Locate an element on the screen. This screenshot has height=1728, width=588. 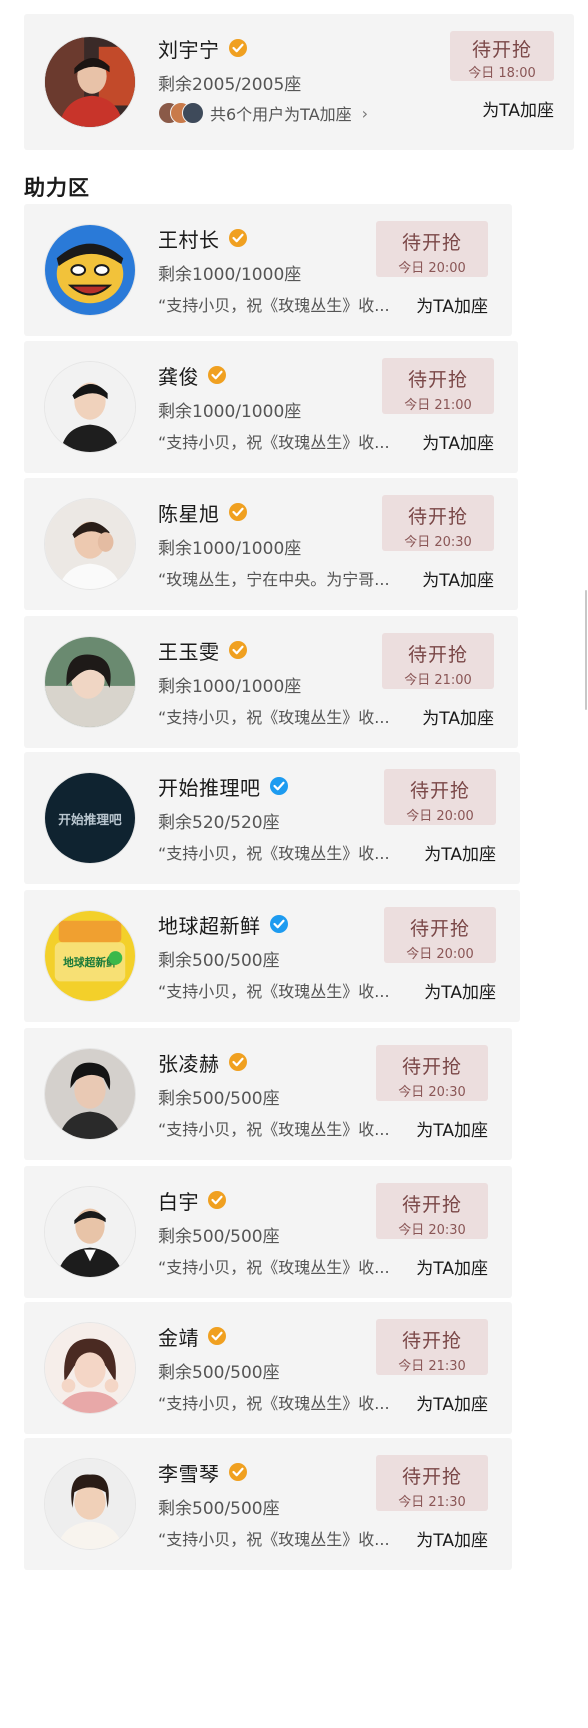
helper-avatars is located at coordinates (182, 113).